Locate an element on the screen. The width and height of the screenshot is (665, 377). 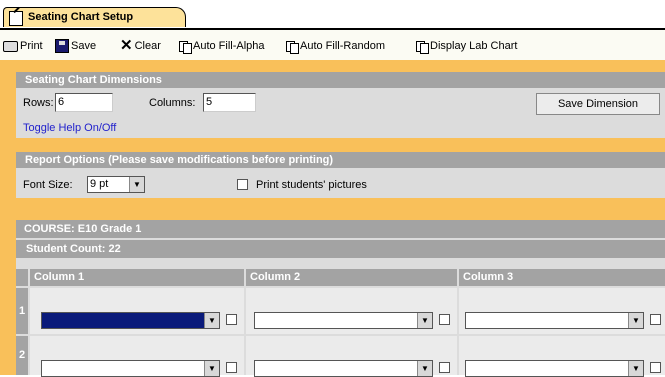
row-number-2: 2 is located at coordinates (22, 355).